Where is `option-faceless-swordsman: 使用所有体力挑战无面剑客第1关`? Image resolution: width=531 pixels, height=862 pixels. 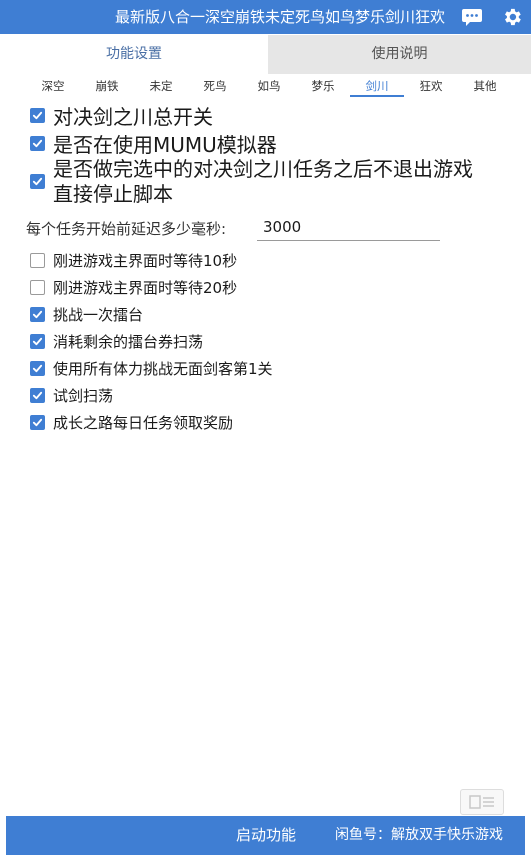 option-faceless-swordsman: 使用所有体力挑战无面剑客第1关 is located at coordinates (151, 368).